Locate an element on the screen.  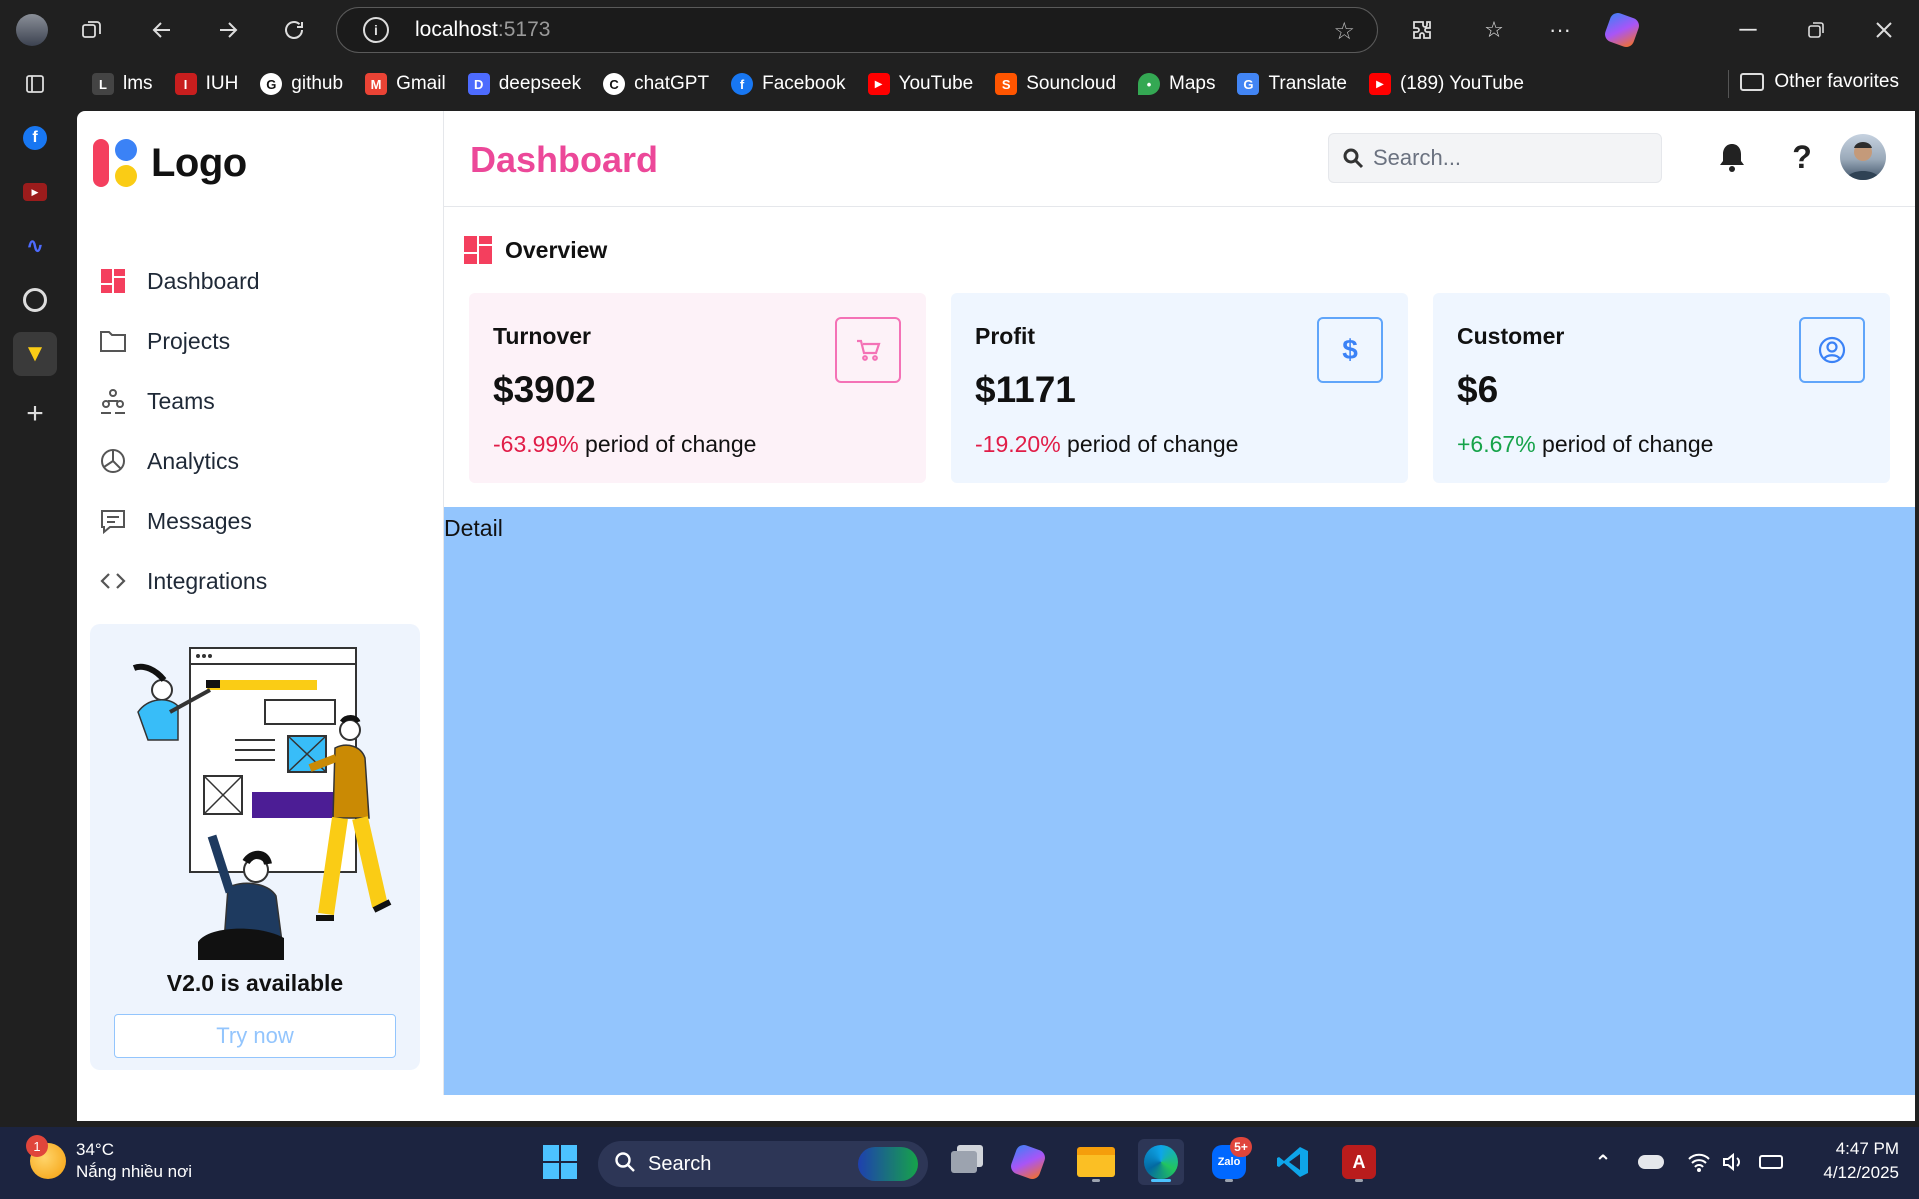
restore-icon is located at coordinates (1816, 30).